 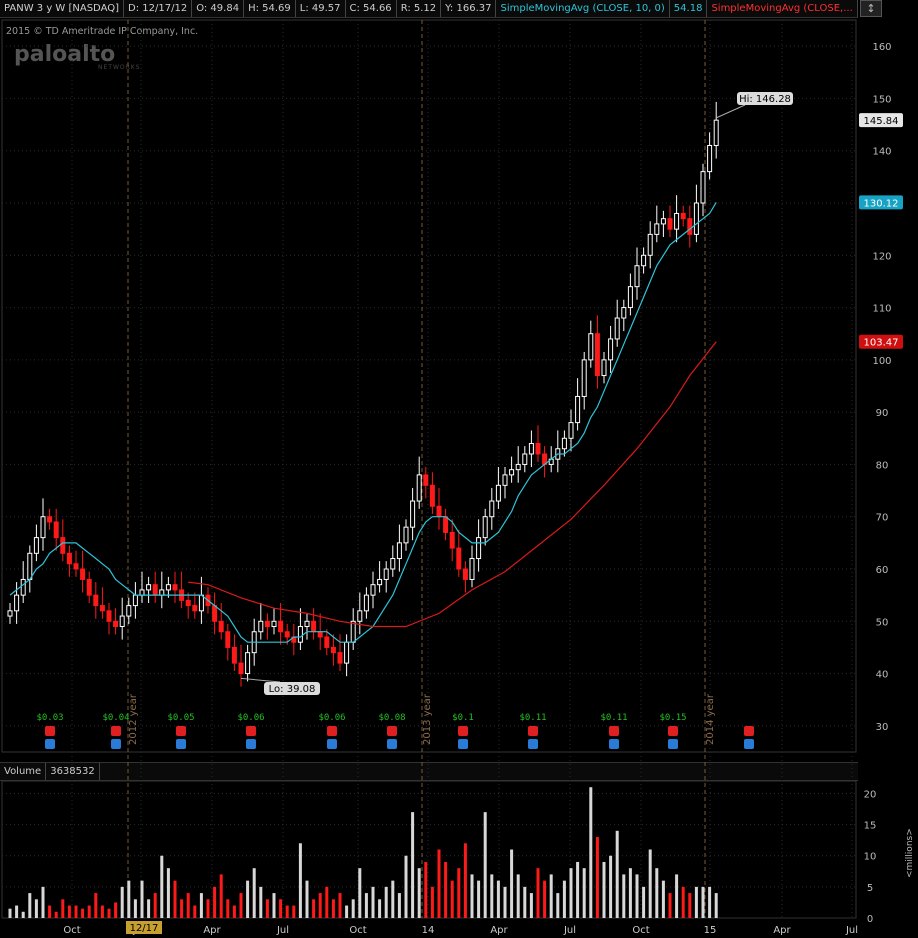 What do you see at coordinates (672, 718) in the screenshot?
I see `dividend-label: $0.15` at bounding box center [672, 718].